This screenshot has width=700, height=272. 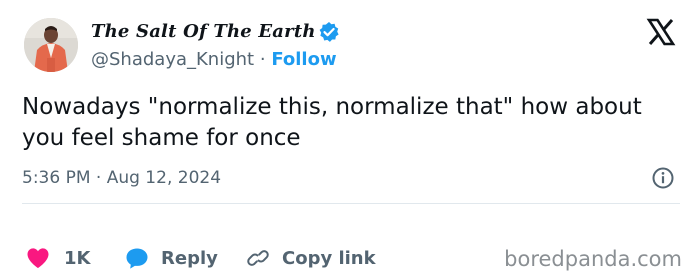 I want to click on avatar, so click(x=51, y=45).